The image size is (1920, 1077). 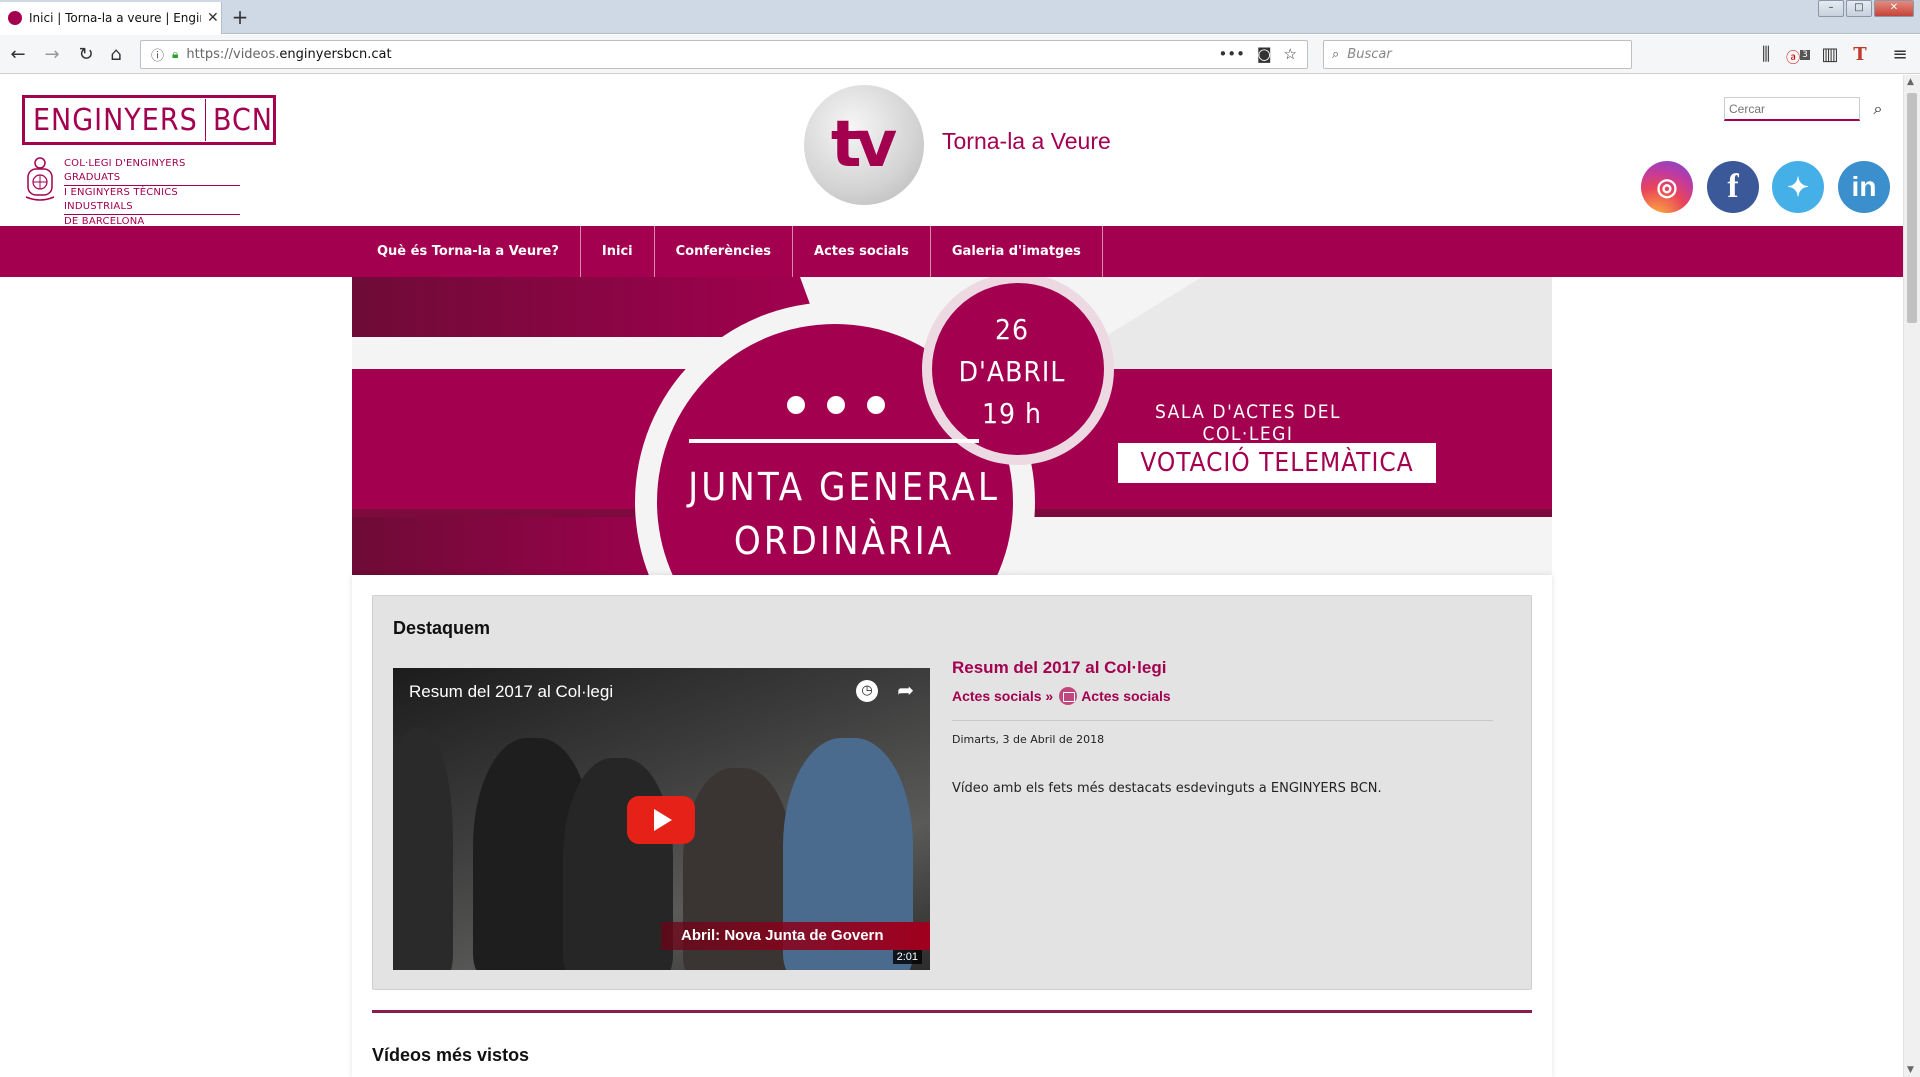 What do you see at coordinates (1864, 187) in the screenshot?
I see `linkedin-icon: in` at bounding box center [1864, 187].